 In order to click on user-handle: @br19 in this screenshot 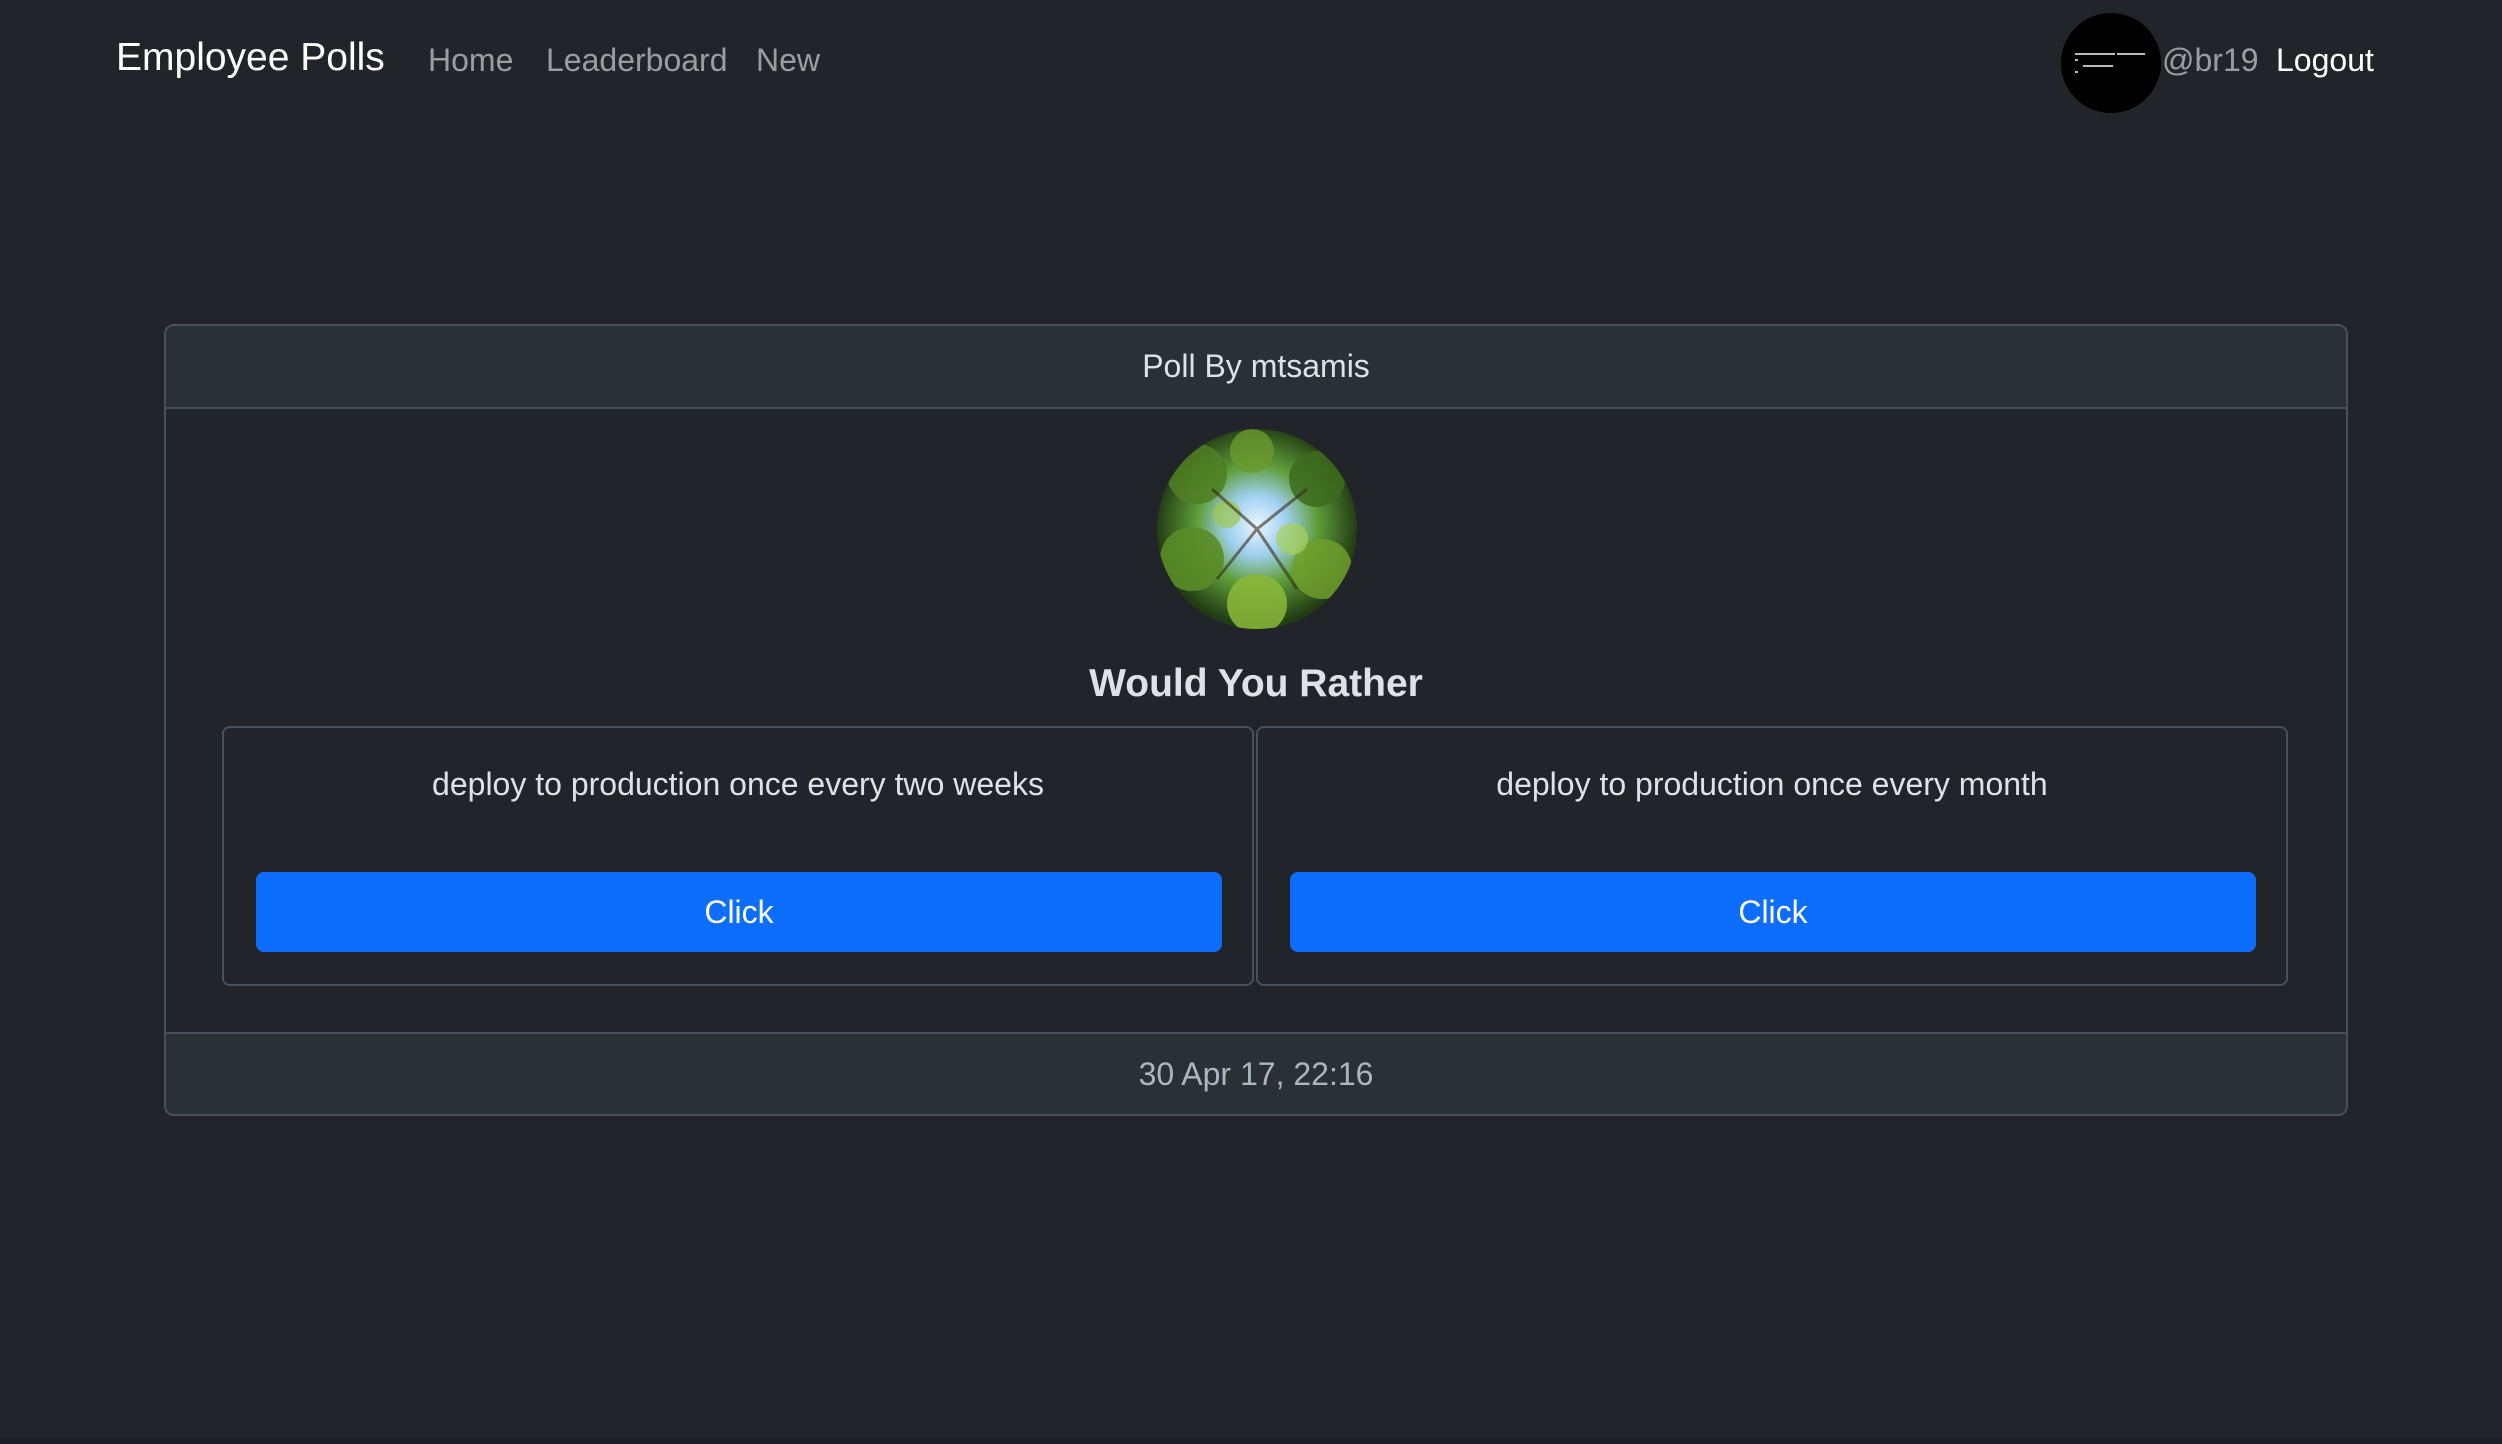, I will do `click(2210, 60)`.